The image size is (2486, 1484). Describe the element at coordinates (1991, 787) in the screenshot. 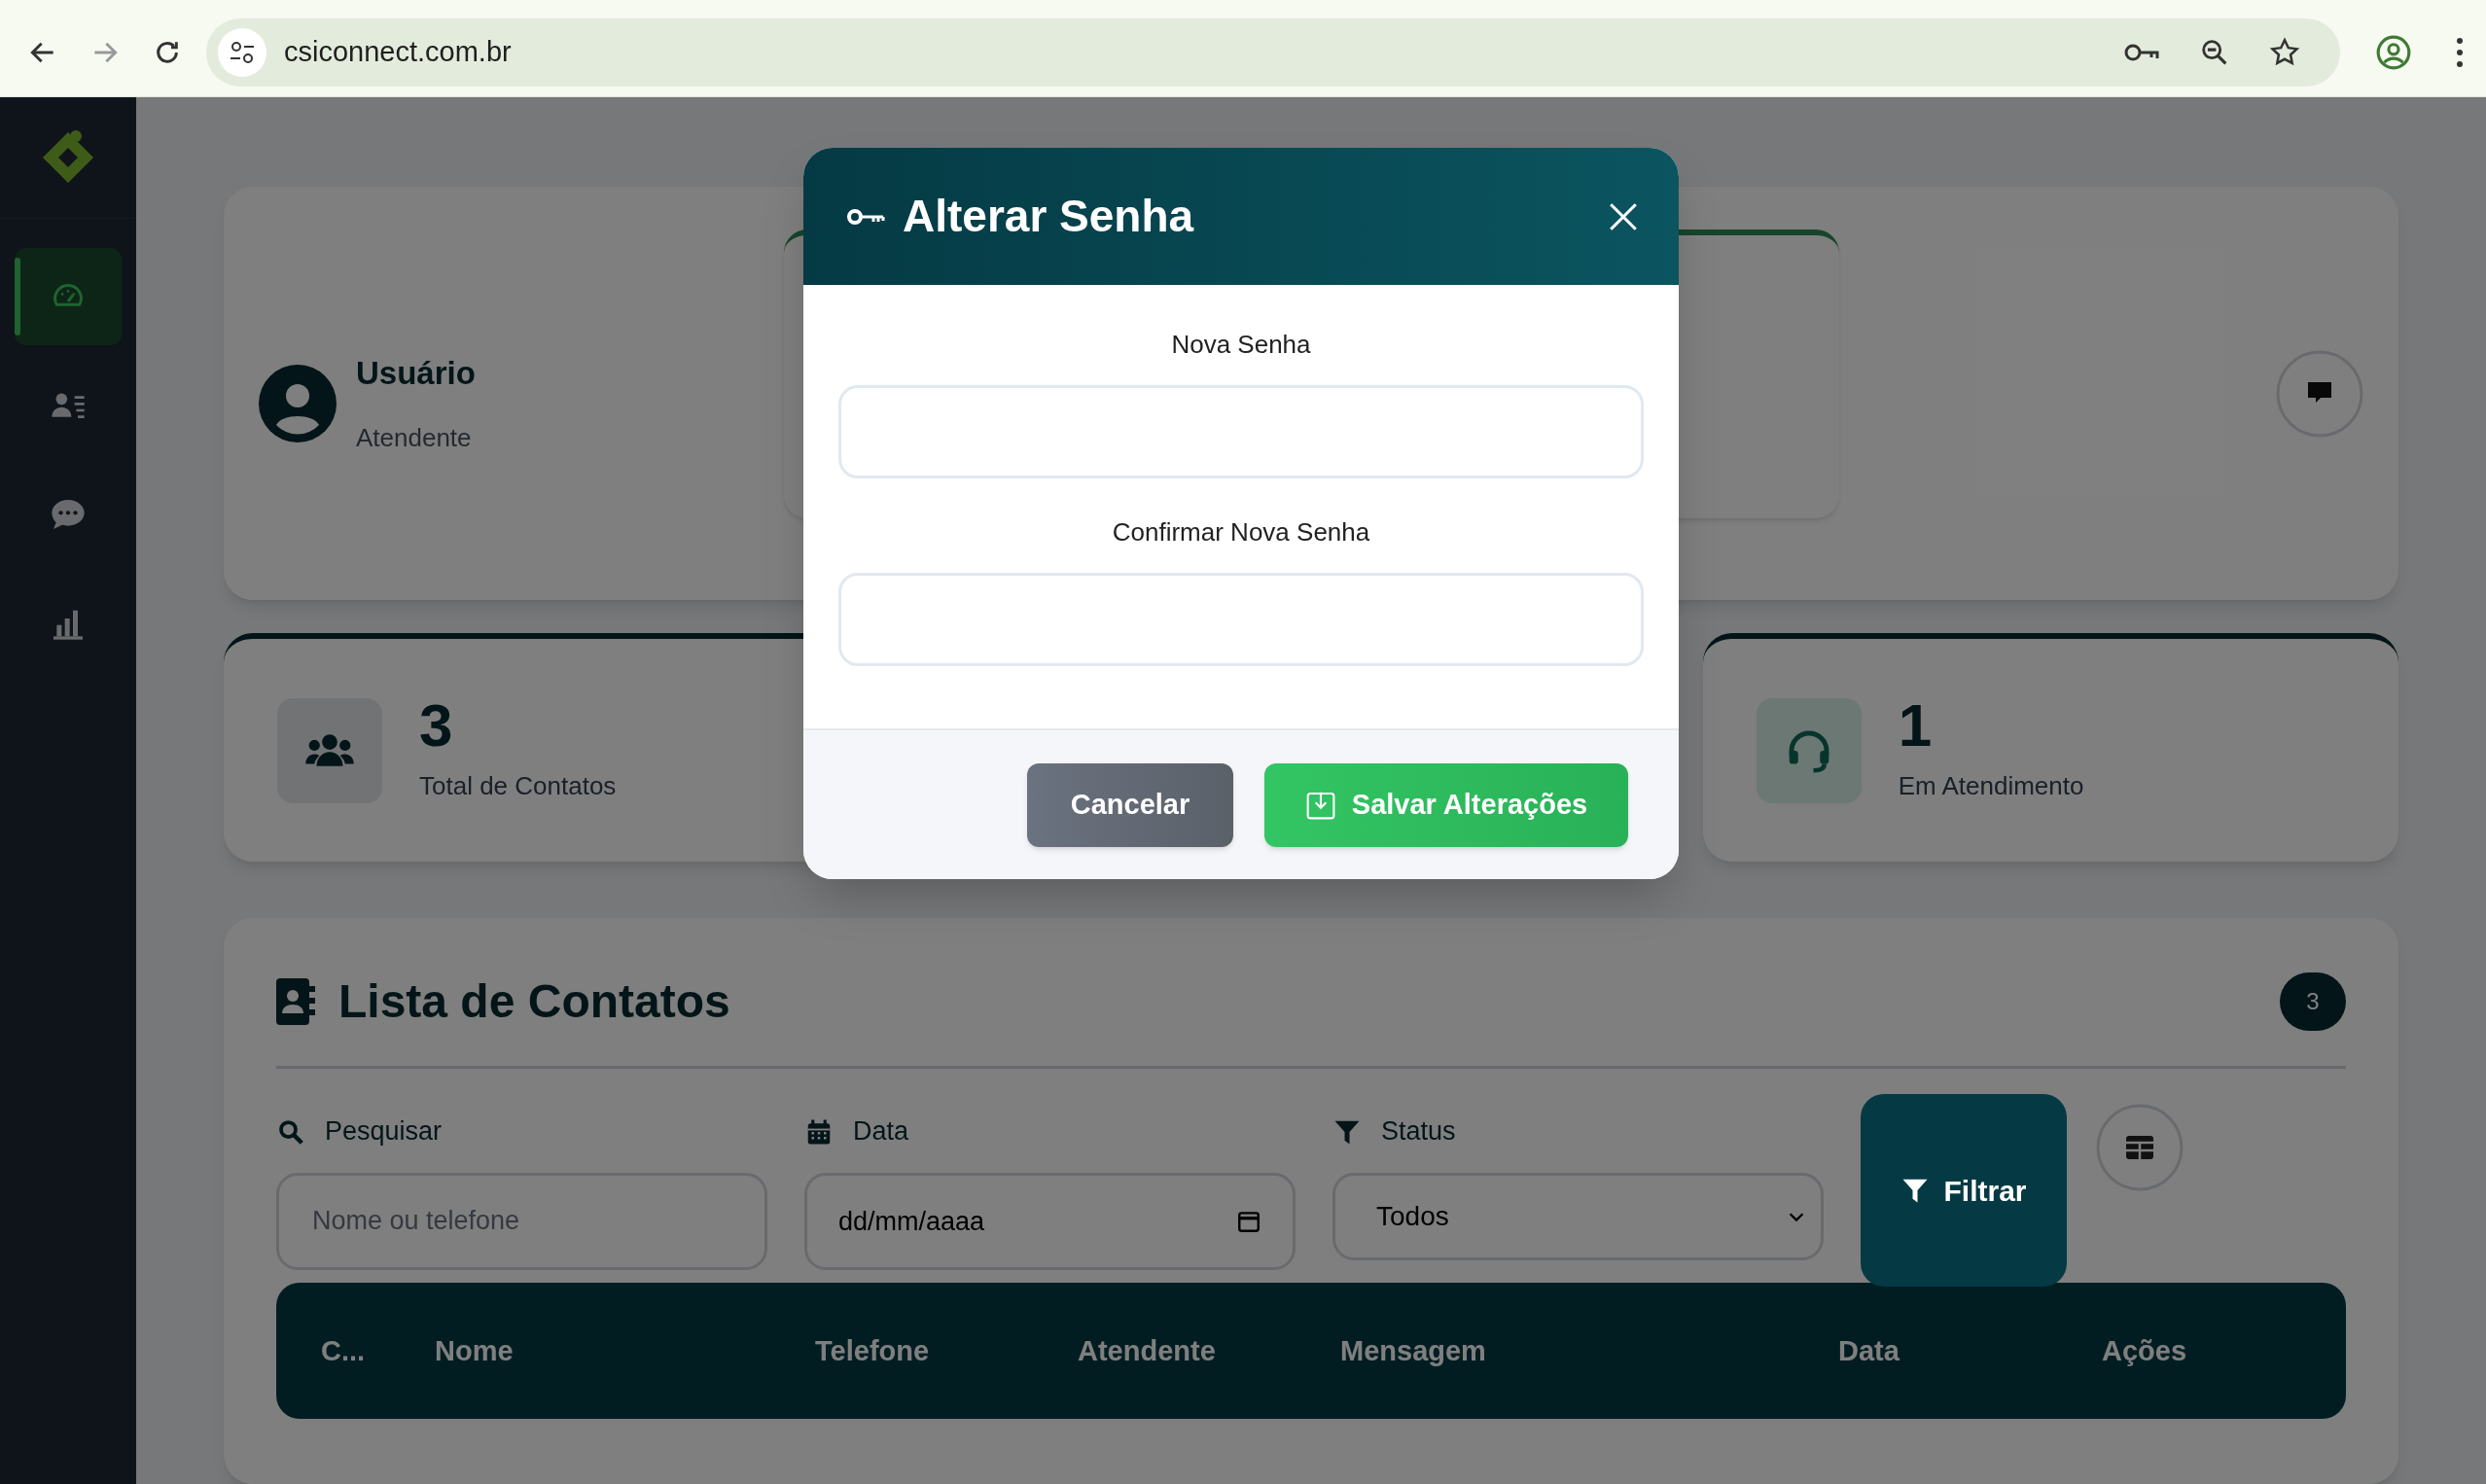

I see `stat-label: Em Atendimento` at that location.